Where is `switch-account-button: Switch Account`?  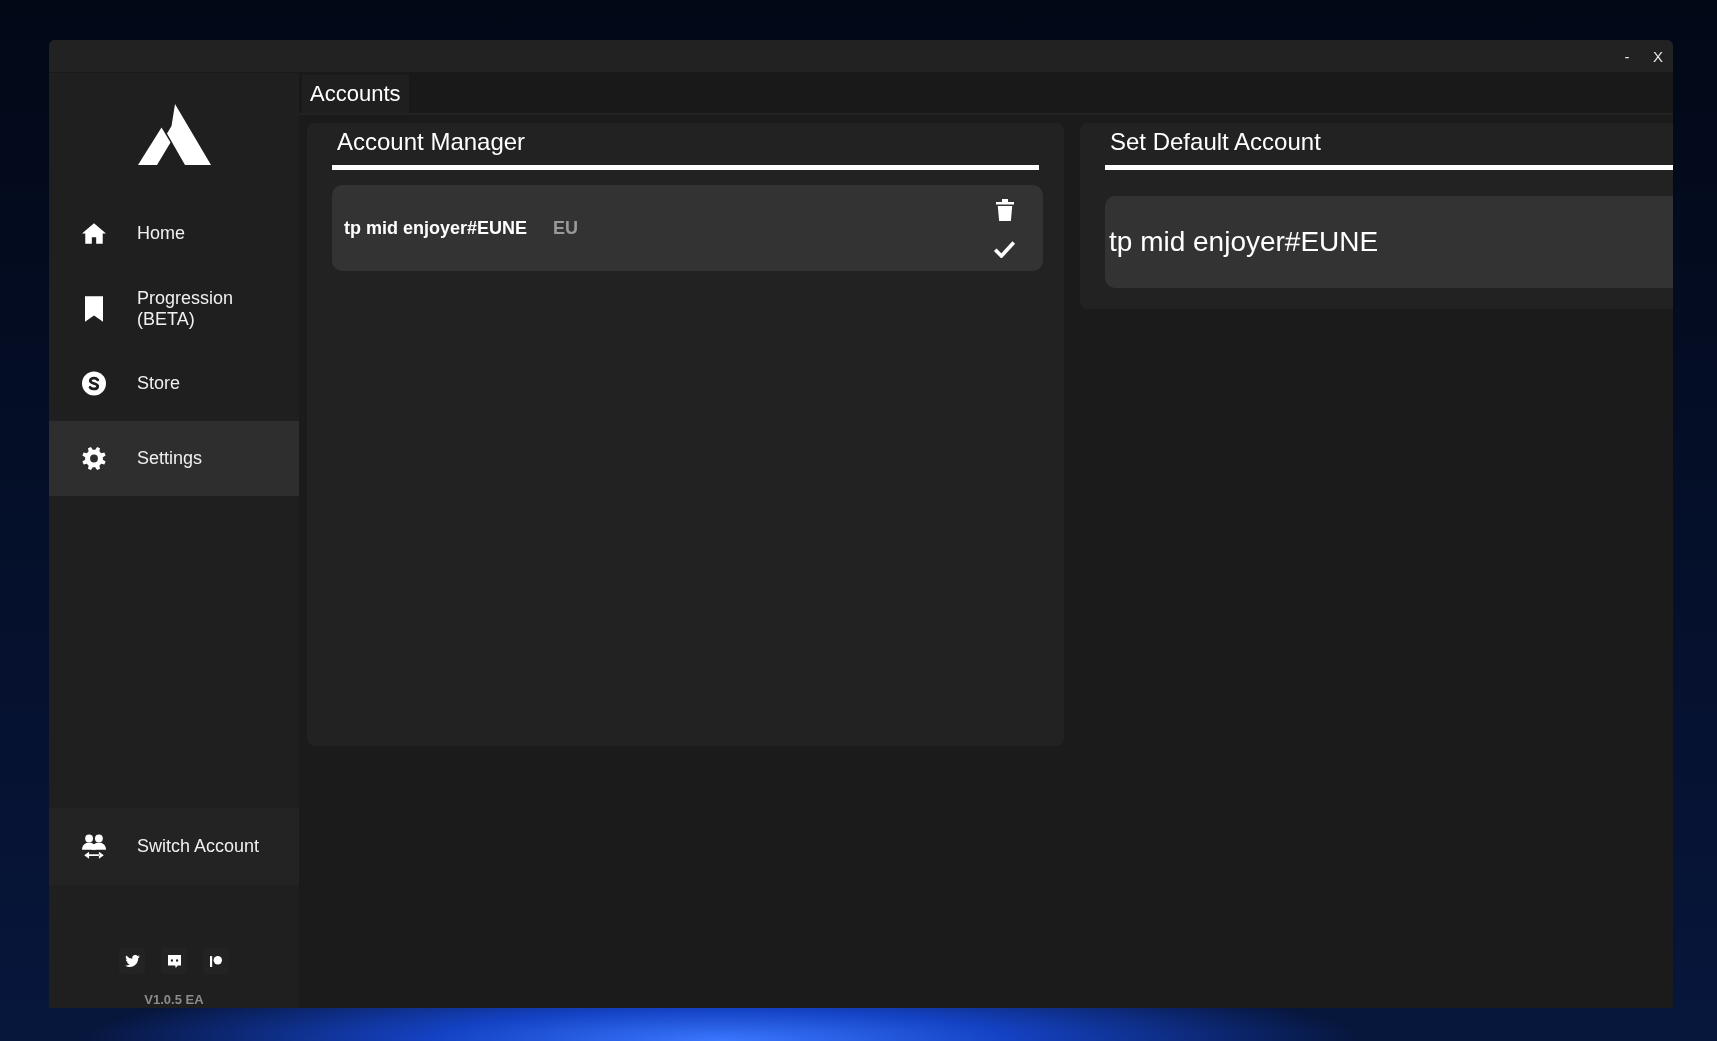
switch-account-button: Switch Account is located at coordinates (174, 846).